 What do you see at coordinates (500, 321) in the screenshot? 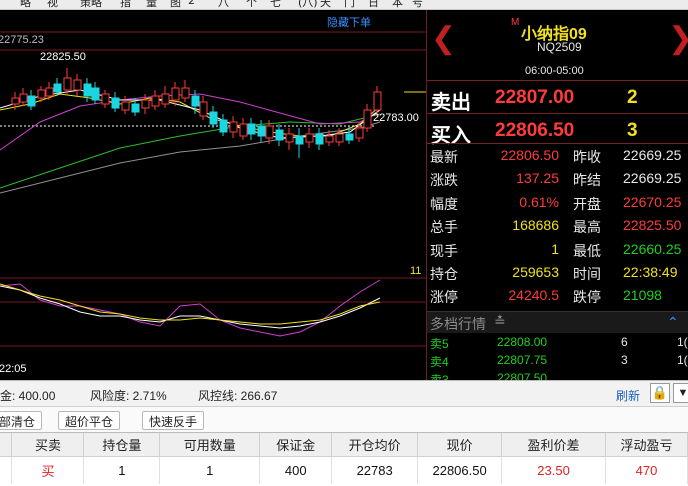
I see `expand-depth-icon: ≛` at bounding box center [500, 321].